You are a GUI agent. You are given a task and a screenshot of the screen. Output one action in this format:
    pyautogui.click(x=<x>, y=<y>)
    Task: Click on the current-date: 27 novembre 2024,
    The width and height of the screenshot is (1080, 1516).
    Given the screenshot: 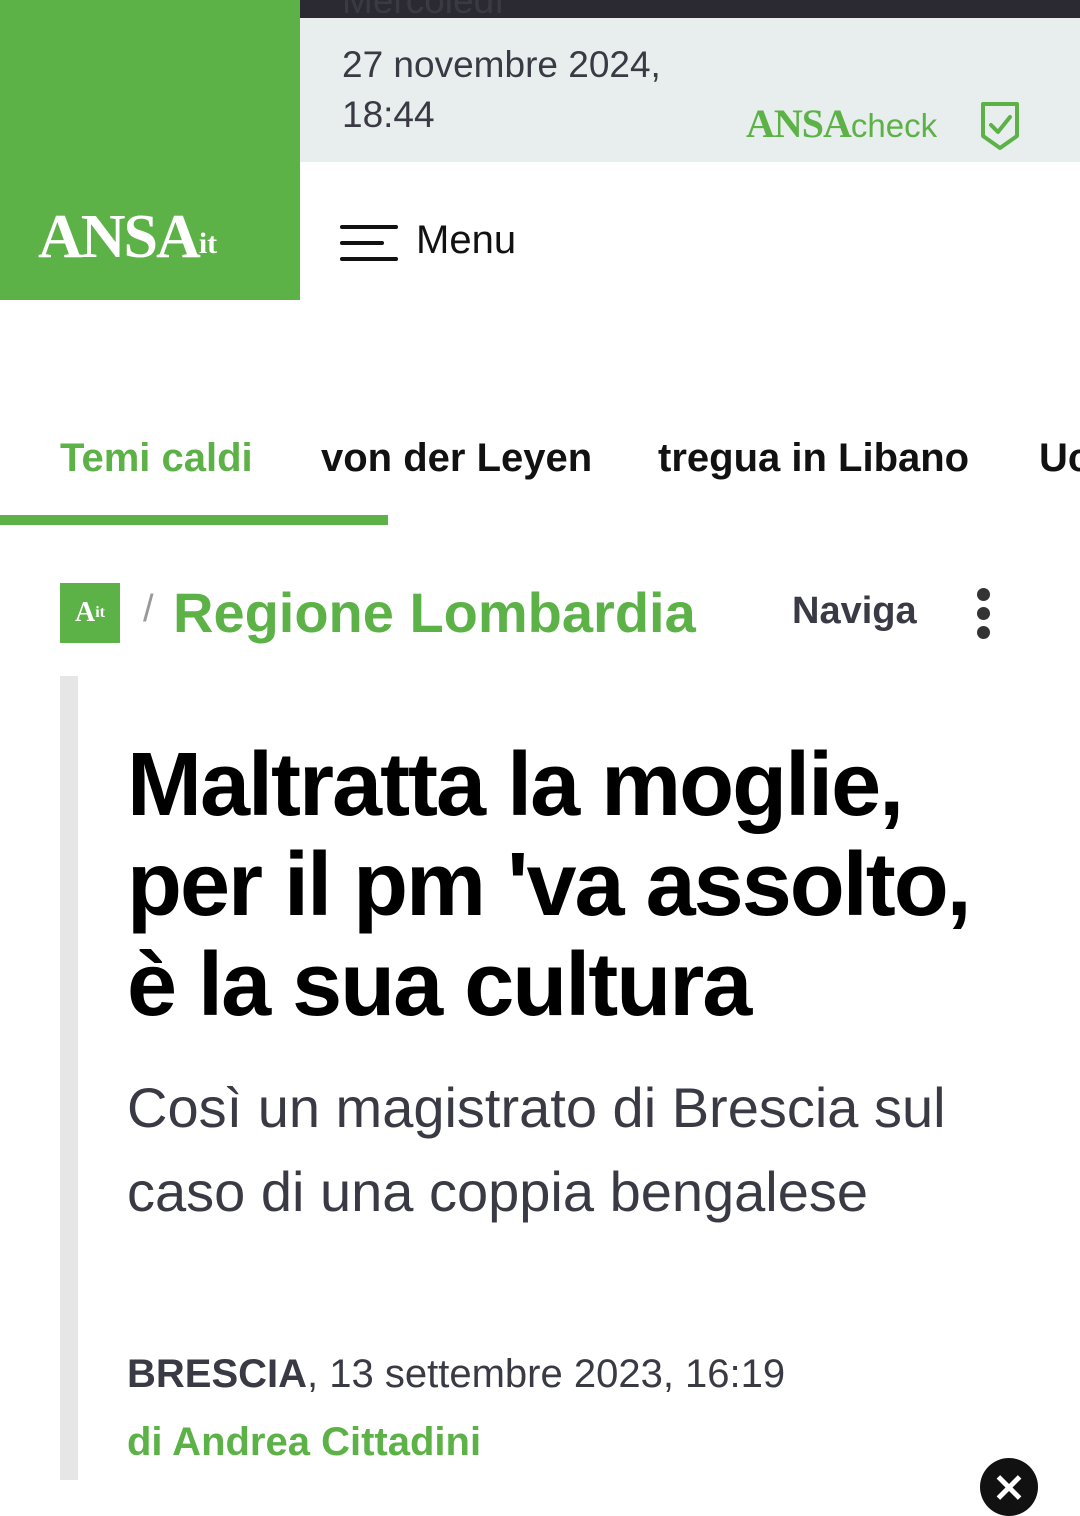 What is the action you would take?
    pyautogui.click(x=501, y=64)
    